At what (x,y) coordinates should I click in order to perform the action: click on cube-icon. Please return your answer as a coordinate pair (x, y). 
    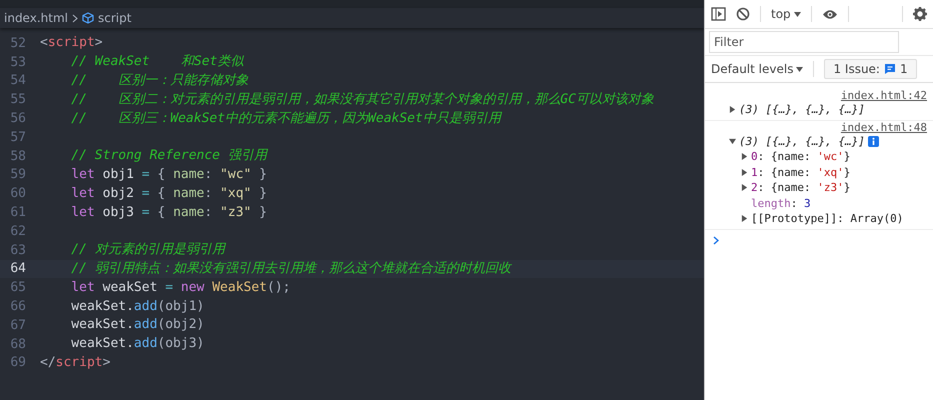
    Looking at the image, I should click on (88, 18).